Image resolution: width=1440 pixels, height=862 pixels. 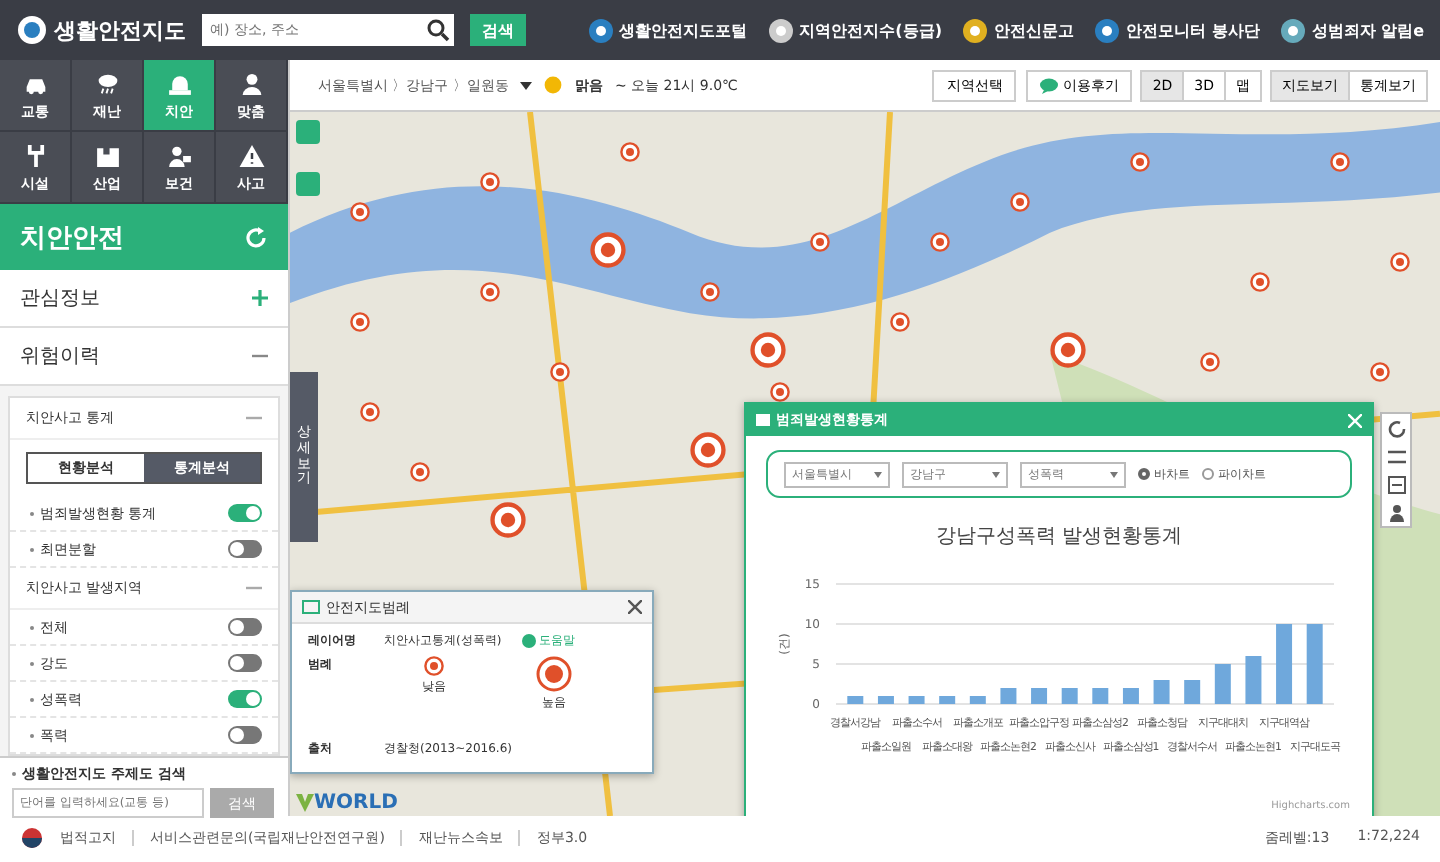 What do you see at coordinates (1033, 30) in the screenshot?
I see `portal-link: 안전신문고` at bounding box center [1033, 30].